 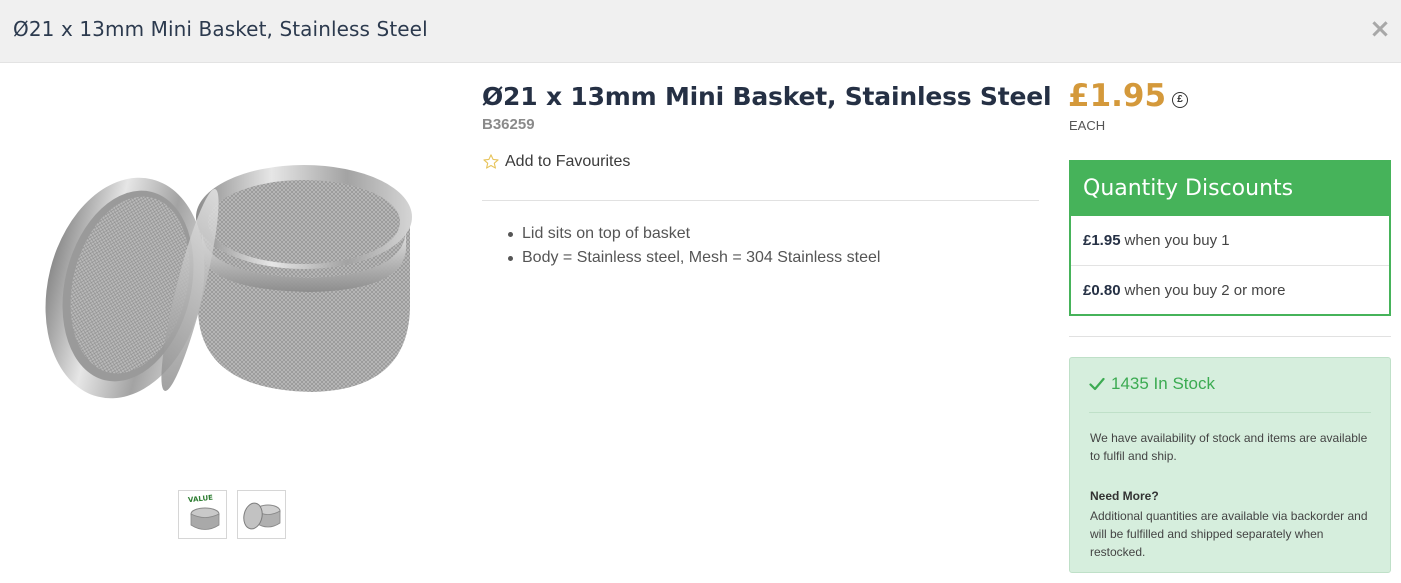 What do you see at coordinates (1180, 100) in the screenshot?
I see `currency-icon: £` at bounding box center [1180, 100].